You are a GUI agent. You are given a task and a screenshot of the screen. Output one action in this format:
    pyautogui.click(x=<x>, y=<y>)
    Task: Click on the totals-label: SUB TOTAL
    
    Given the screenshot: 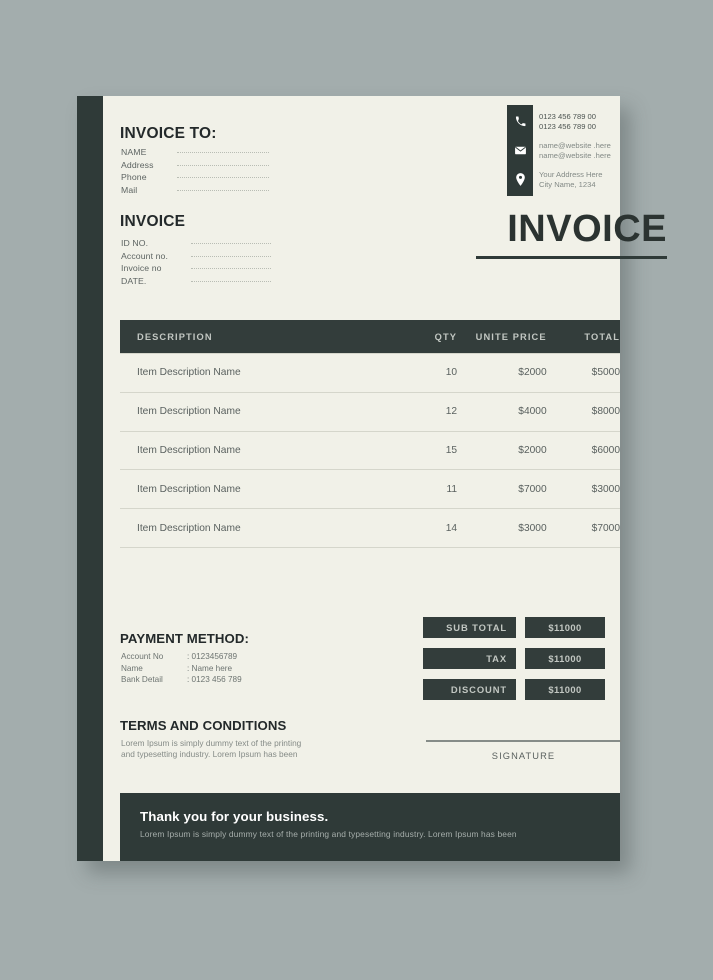 What is the action you would take?
    pyautogui.click(x=469, y=627)
    